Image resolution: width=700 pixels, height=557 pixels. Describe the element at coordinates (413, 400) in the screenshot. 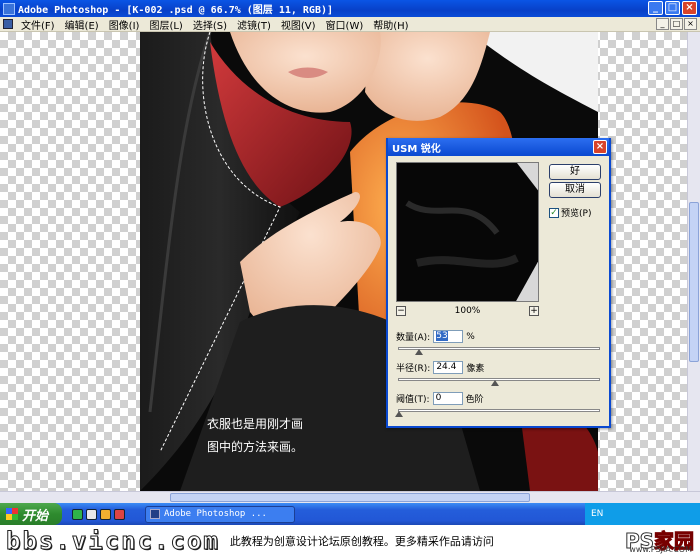

I see `threshold-label: 阈值(T):` at that location.